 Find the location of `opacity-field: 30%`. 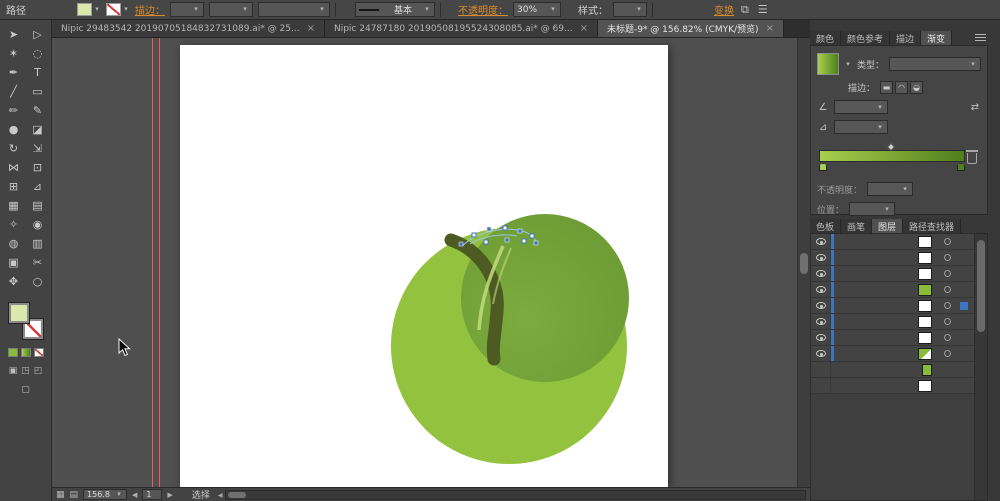

opacity-field: 30% is located at coordinates (537, 9).